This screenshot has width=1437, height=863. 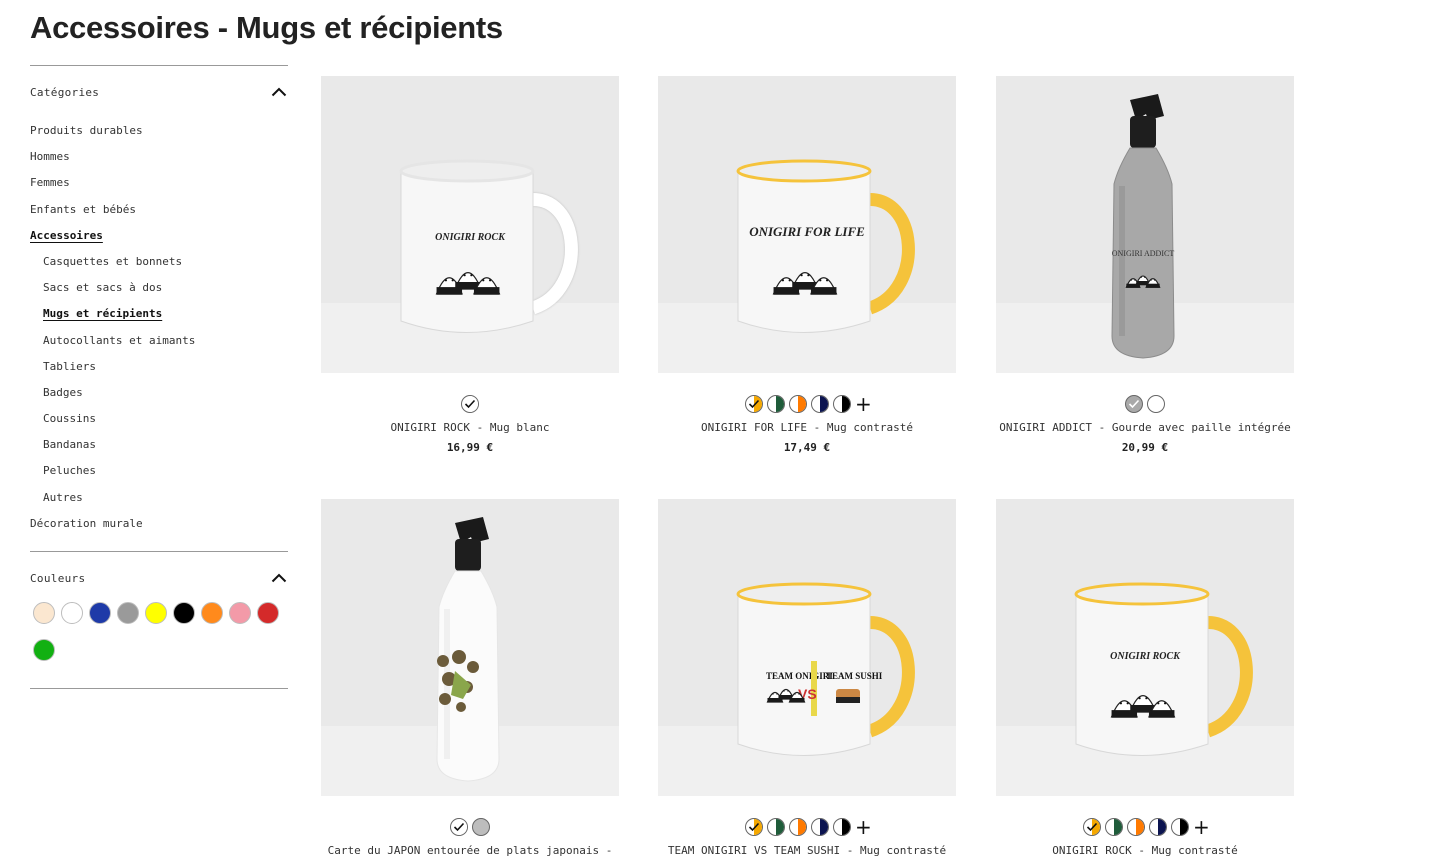 I want to click on category-item: Accessoires, so click(x=159, y=236).